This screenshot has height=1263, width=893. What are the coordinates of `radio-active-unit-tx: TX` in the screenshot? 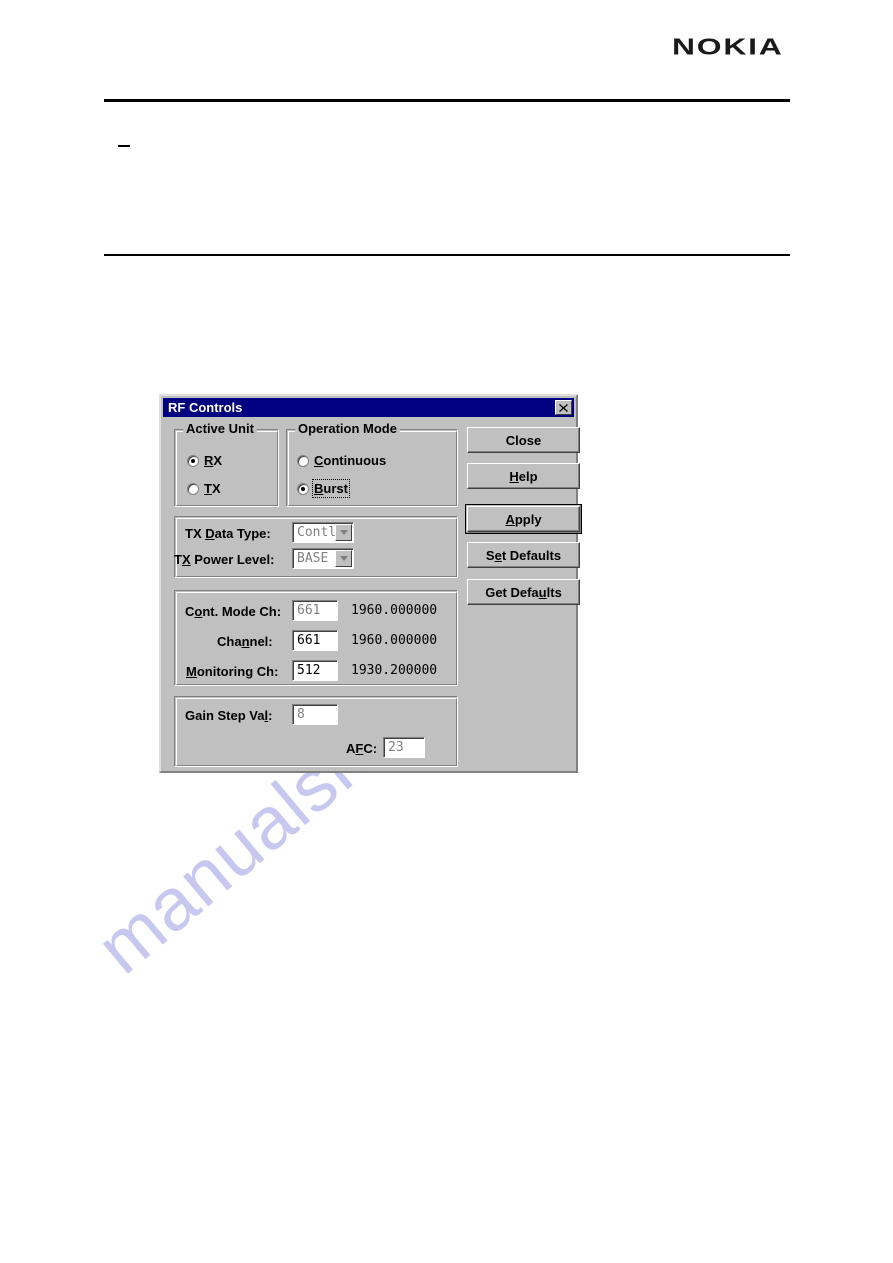 It's located at (204, 488).